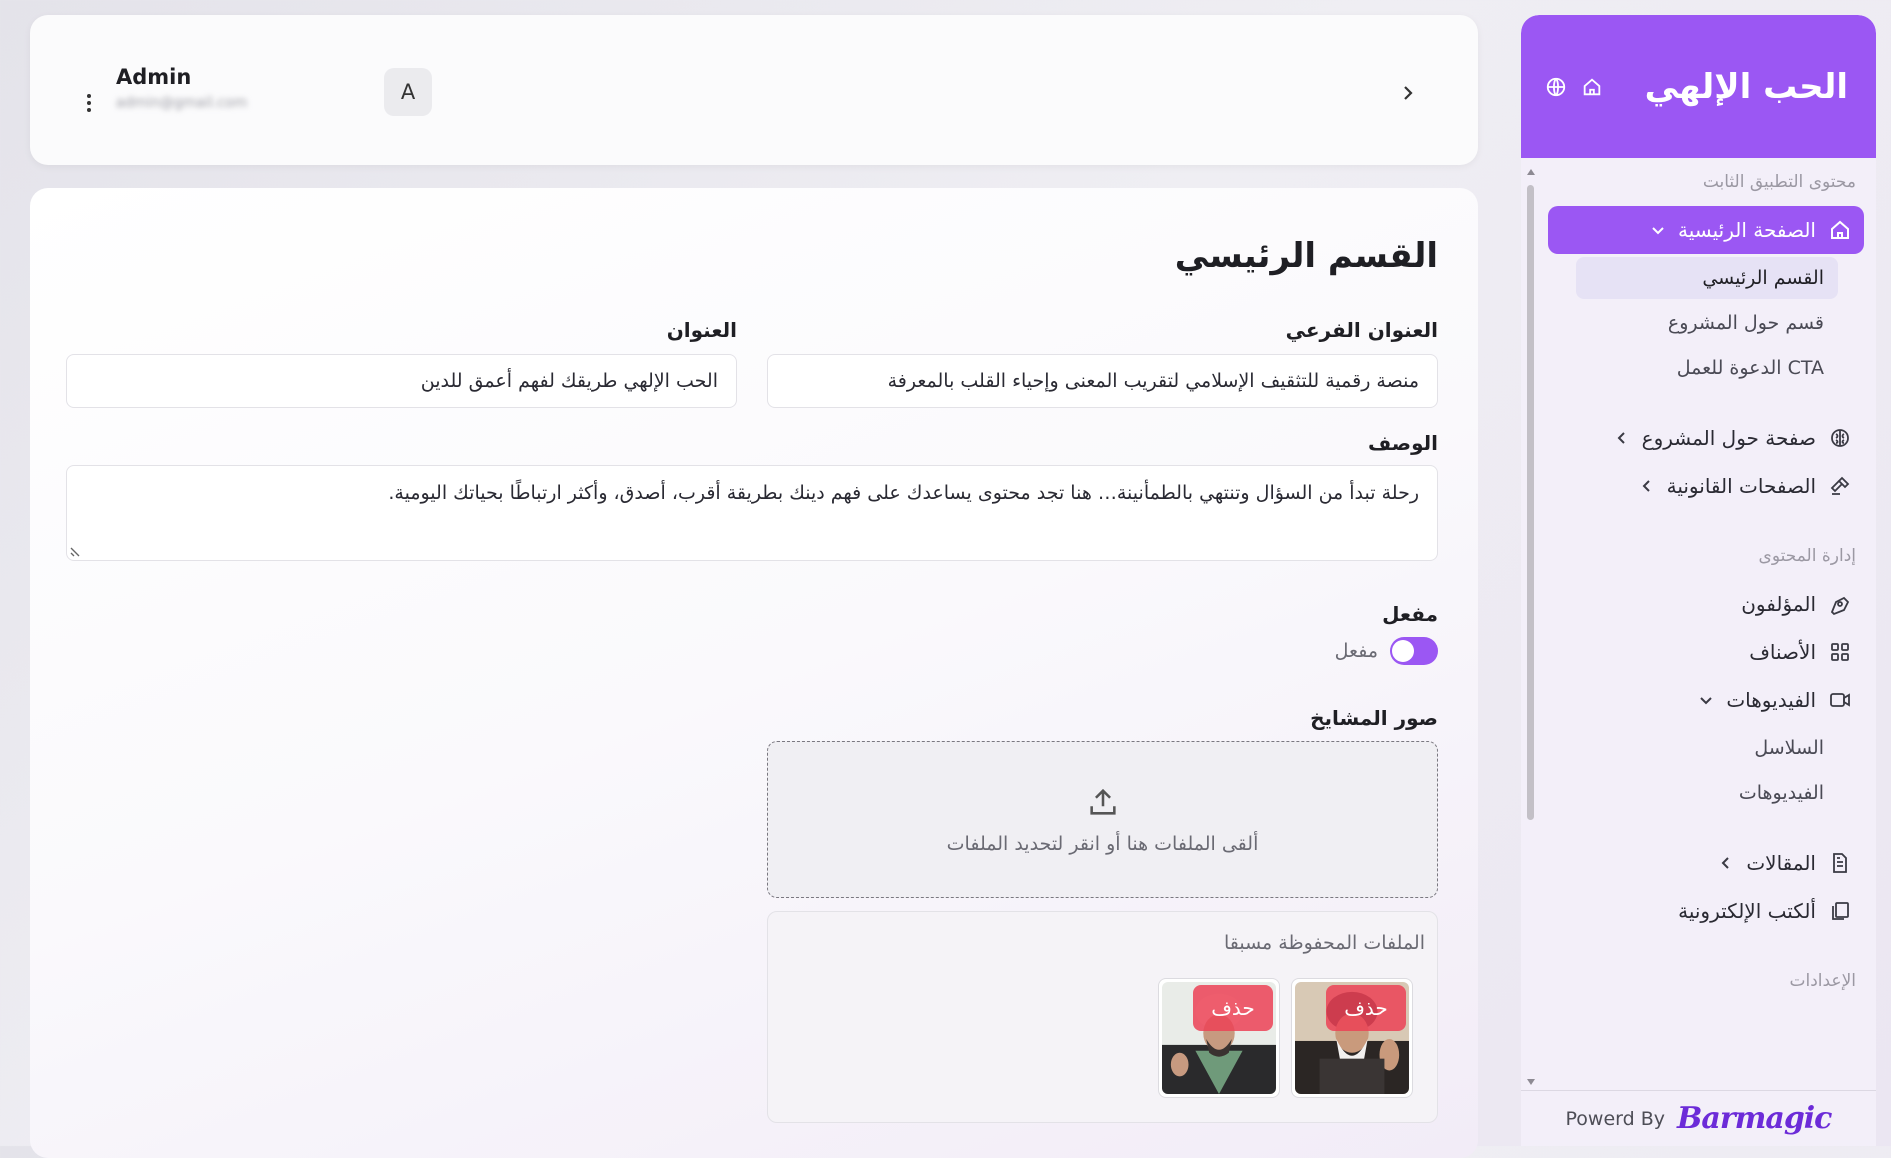 The width and height of the screenshot is (1891, 1158). Describe the element at coordinates (1707, 368) in the screenshot. I see `sidebar-subitem-cta: CTA الدعوة للعمل` at that location.